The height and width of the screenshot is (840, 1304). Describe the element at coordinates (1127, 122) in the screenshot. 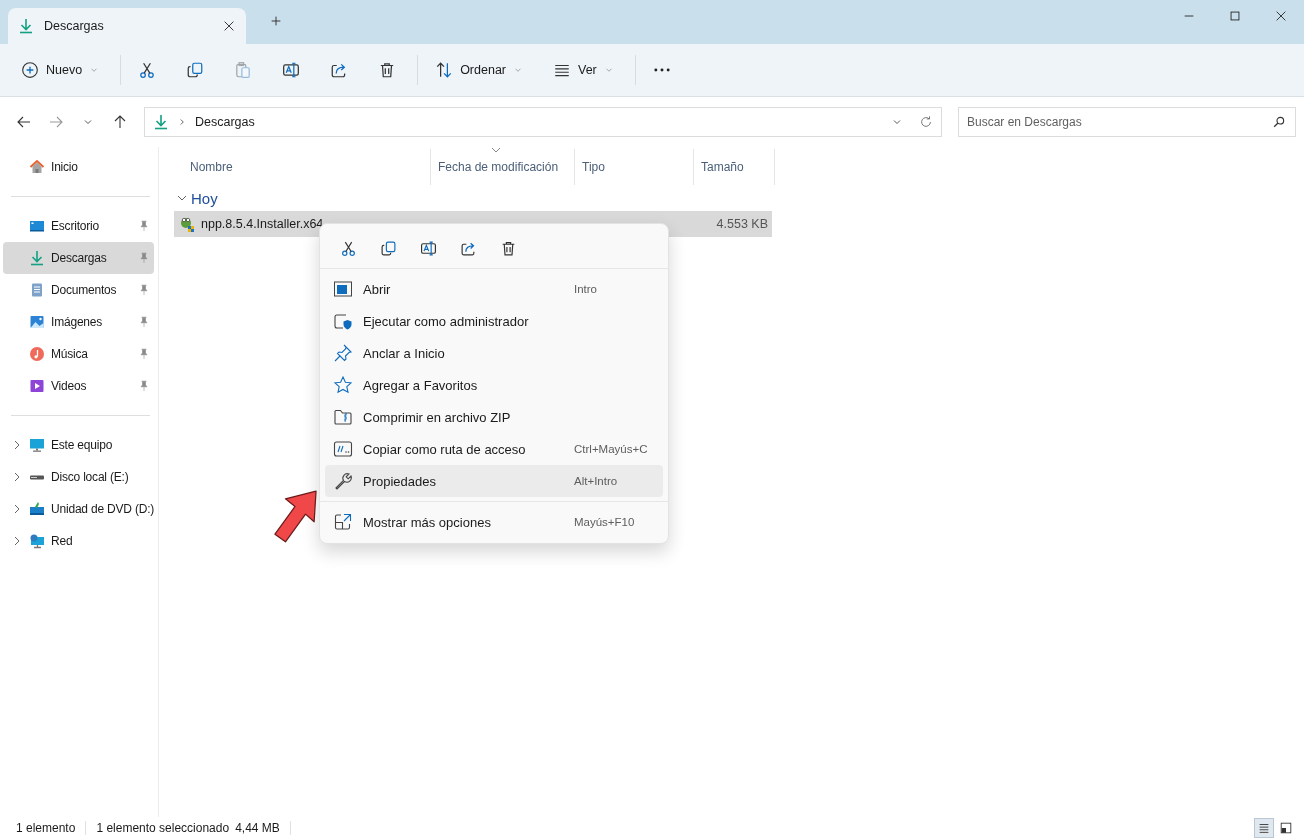

I see `search-field: Buscar en Descargas` at that location.